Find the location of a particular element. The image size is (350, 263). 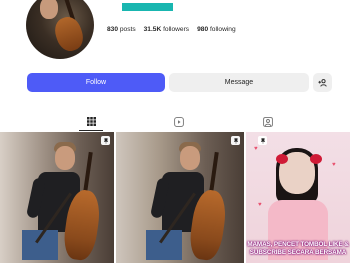

tagged-icon is located at coordinates (268, 122).